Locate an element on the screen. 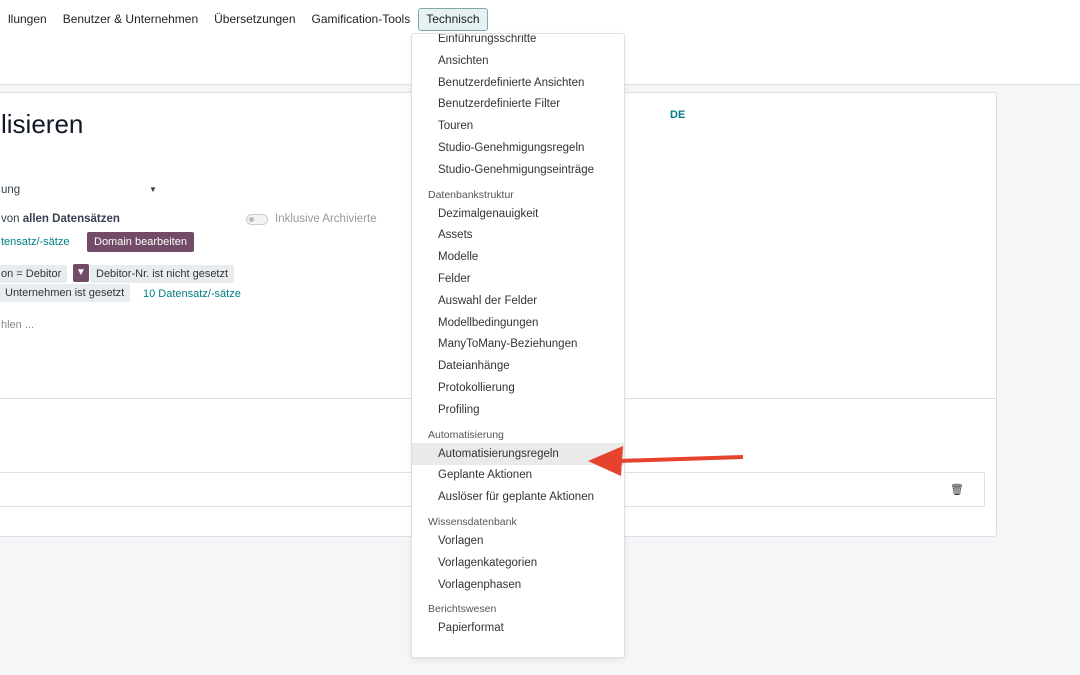 The image size is (1080, 675). menu-item: Studio-Genehmigungseinträge is located at coordinates (518, 170).